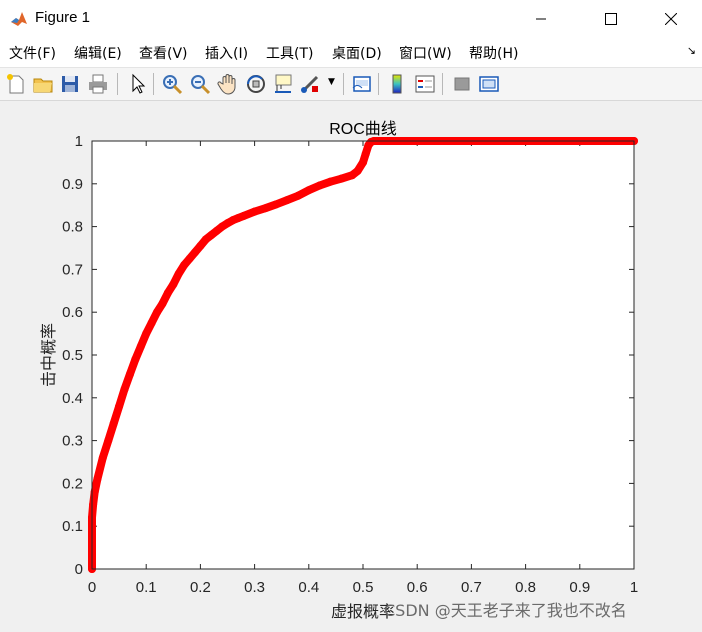  What do you see at coordinates (226, 53) in the screenshot?
I see `menu-insert: 插入(I)` at bounding box center [226, 53].